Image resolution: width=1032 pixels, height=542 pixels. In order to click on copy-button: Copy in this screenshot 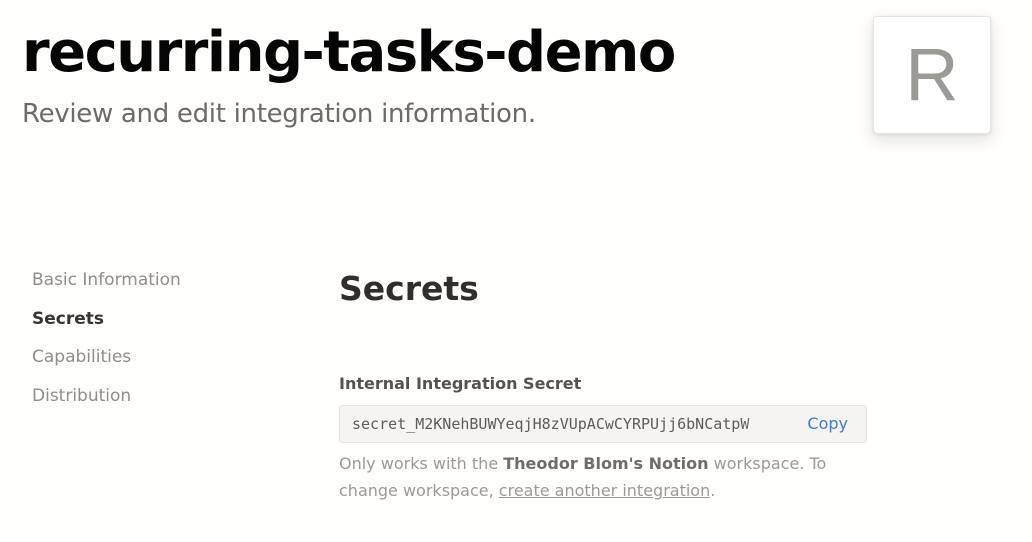, I will do `click(830, 424)`.